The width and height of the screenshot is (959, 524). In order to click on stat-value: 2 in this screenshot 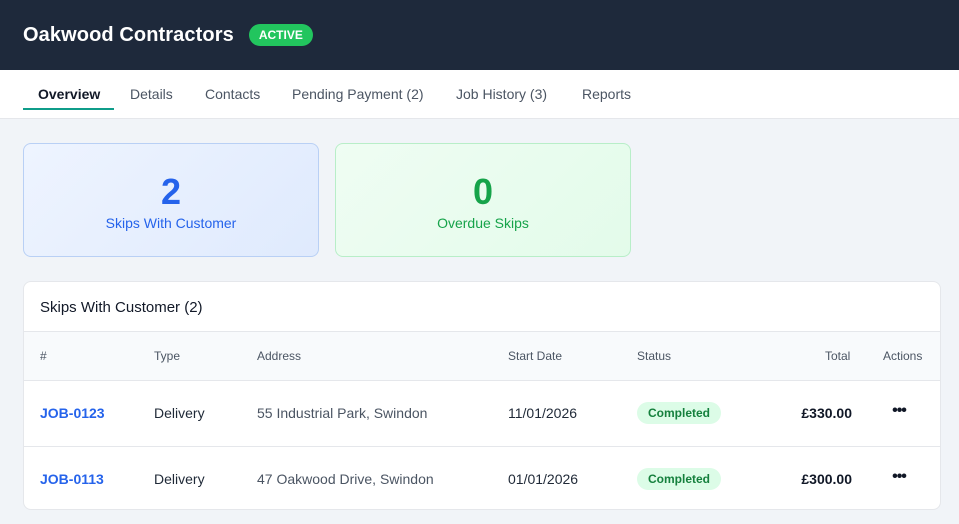, I will do `click(171, 191)`.